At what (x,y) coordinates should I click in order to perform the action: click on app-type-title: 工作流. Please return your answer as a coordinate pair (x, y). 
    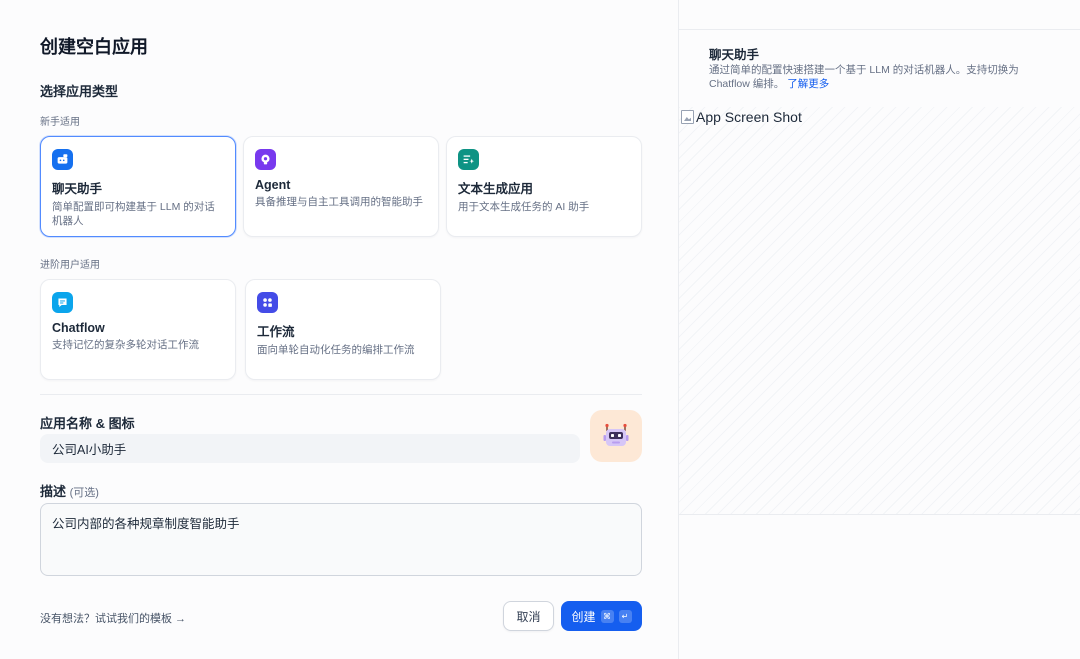
    Looking at the image, I should click on (276, 332).